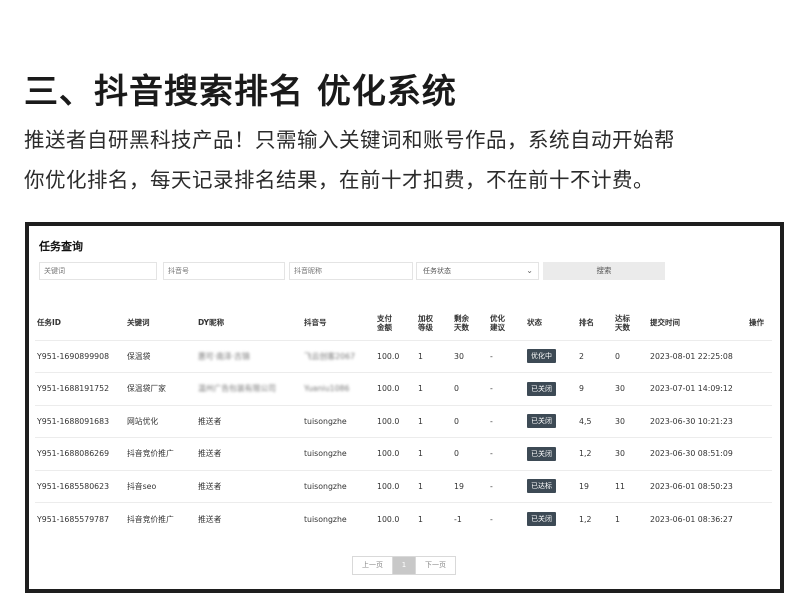 The height and width of the screenshot is (595, 800). Describe the element at coordinates (98, 271) in the screenshot. I see `keyword-input` at that location.